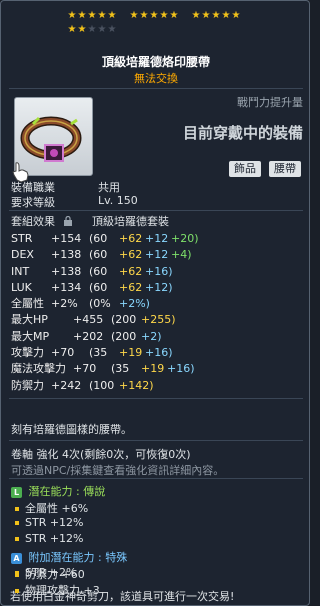 Image resolution: width=320 pixels, height=606 pixels. I want to click on stat-row: 全屬性 +2% (0% +2%), so click(105, 304).